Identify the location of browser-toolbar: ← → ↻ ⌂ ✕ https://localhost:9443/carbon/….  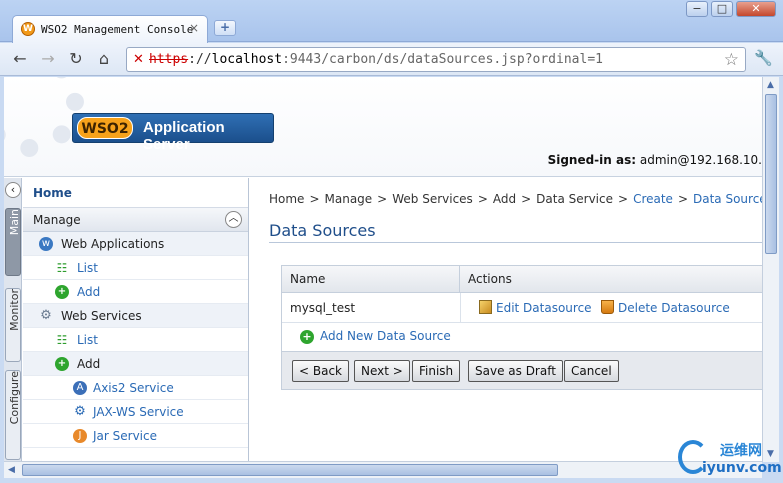
(391, 59).